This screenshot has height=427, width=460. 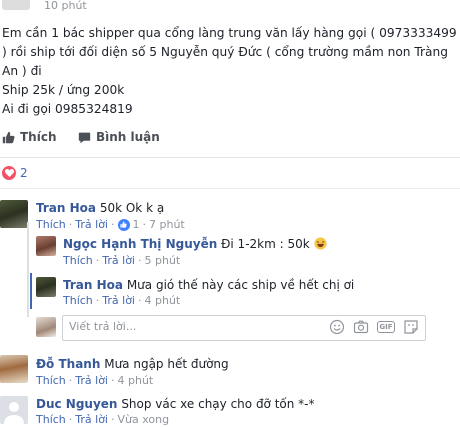 What do you see at coordinates (265, 244) in the screenshot?
I see `comment-text: Đi 1-2km : 50k` at bounding box center [265, 244].